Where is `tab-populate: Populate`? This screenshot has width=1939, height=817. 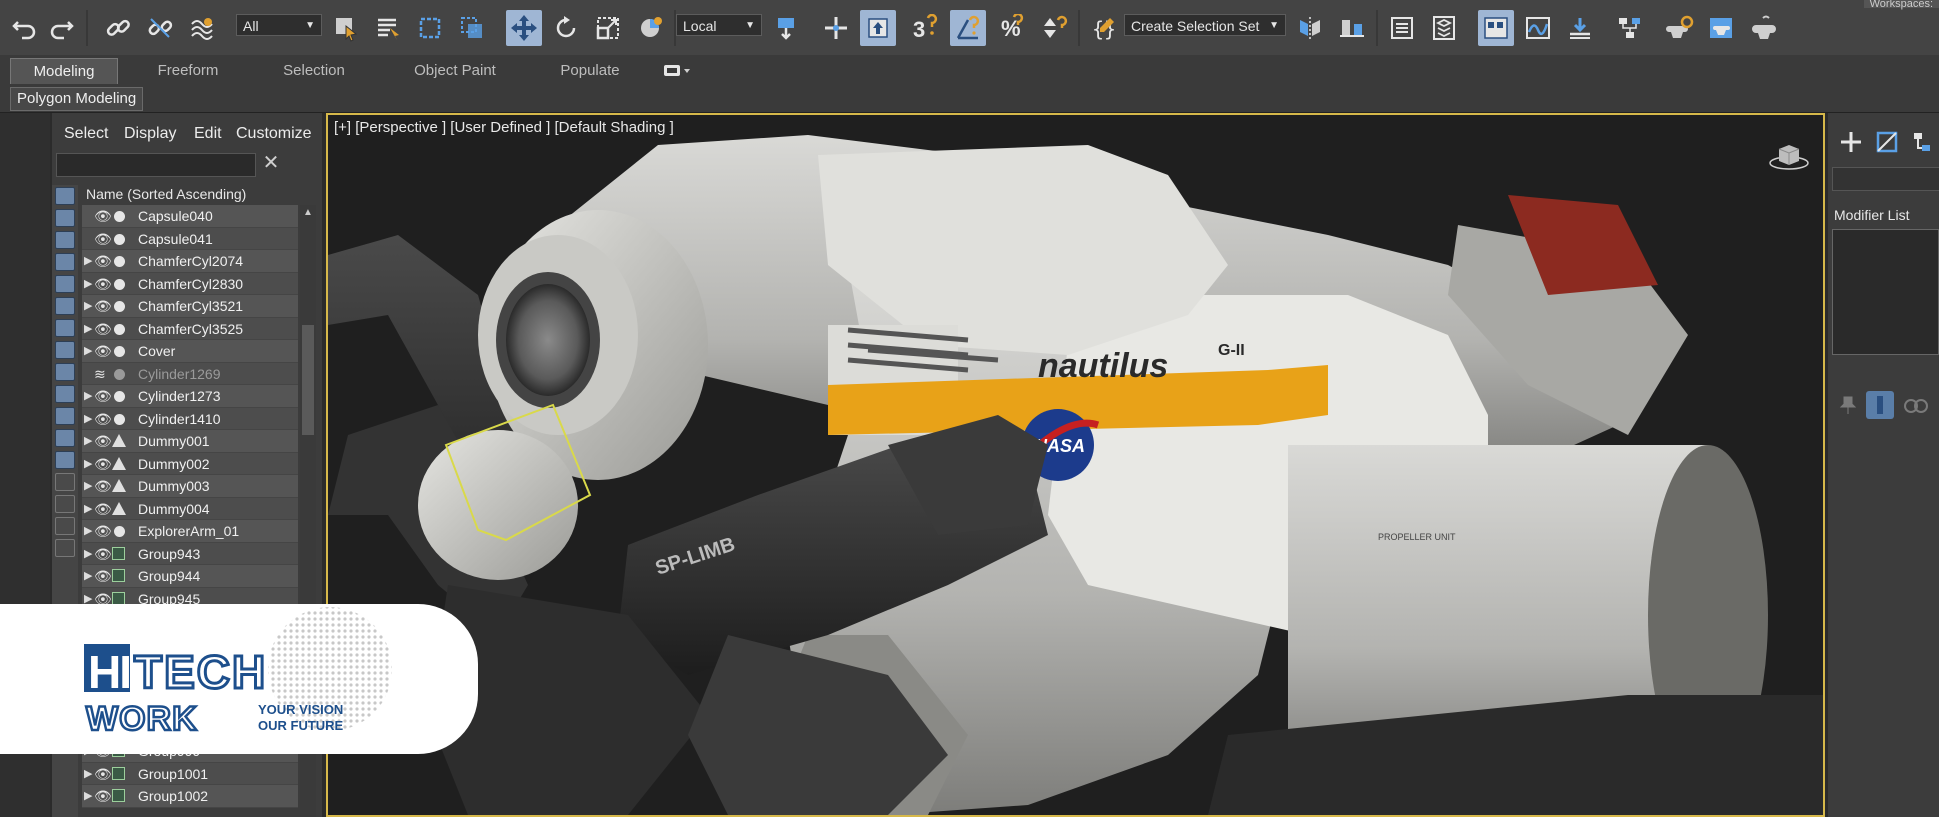 tab-populate: Populate is located at coordinates (590, 71).